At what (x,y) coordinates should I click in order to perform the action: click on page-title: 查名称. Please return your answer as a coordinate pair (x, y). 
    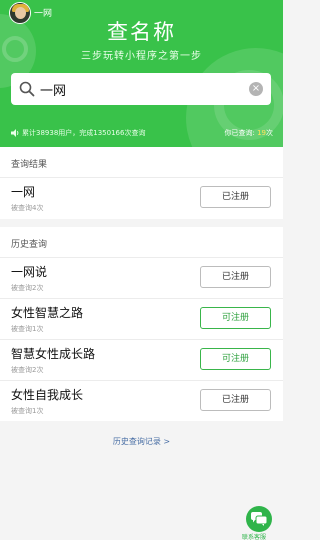
    Looking at the image, I should click on (141, 32).